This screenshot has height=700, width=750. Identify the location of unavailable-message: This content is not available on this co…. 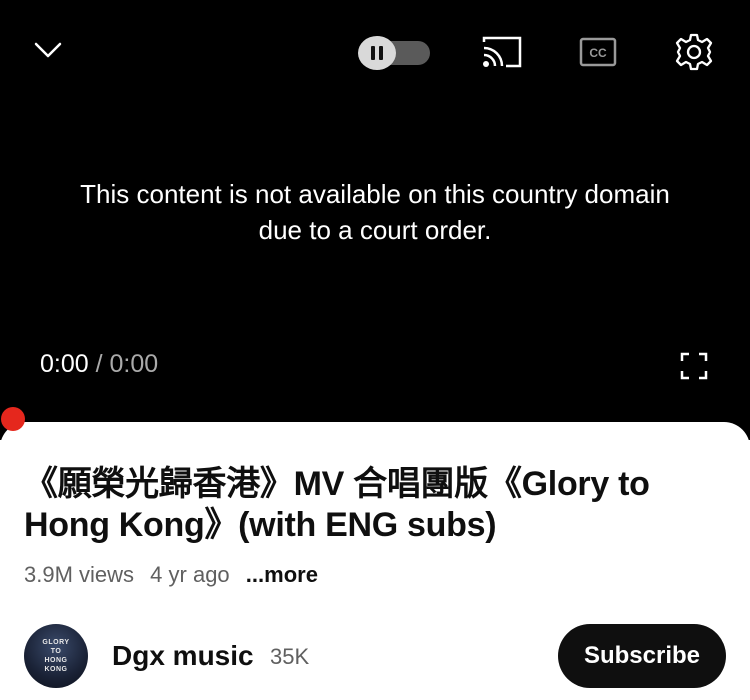
(375, 212).